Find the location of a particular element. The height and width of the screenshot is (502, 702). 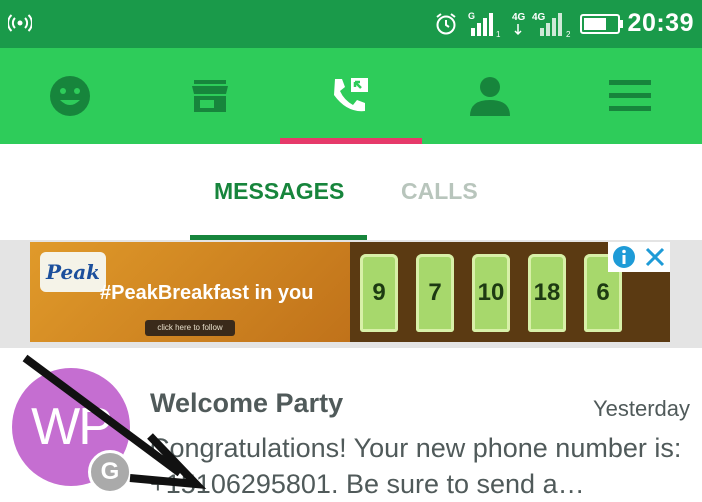

tab-calls: CALLS is located at coordinates (439, 191).